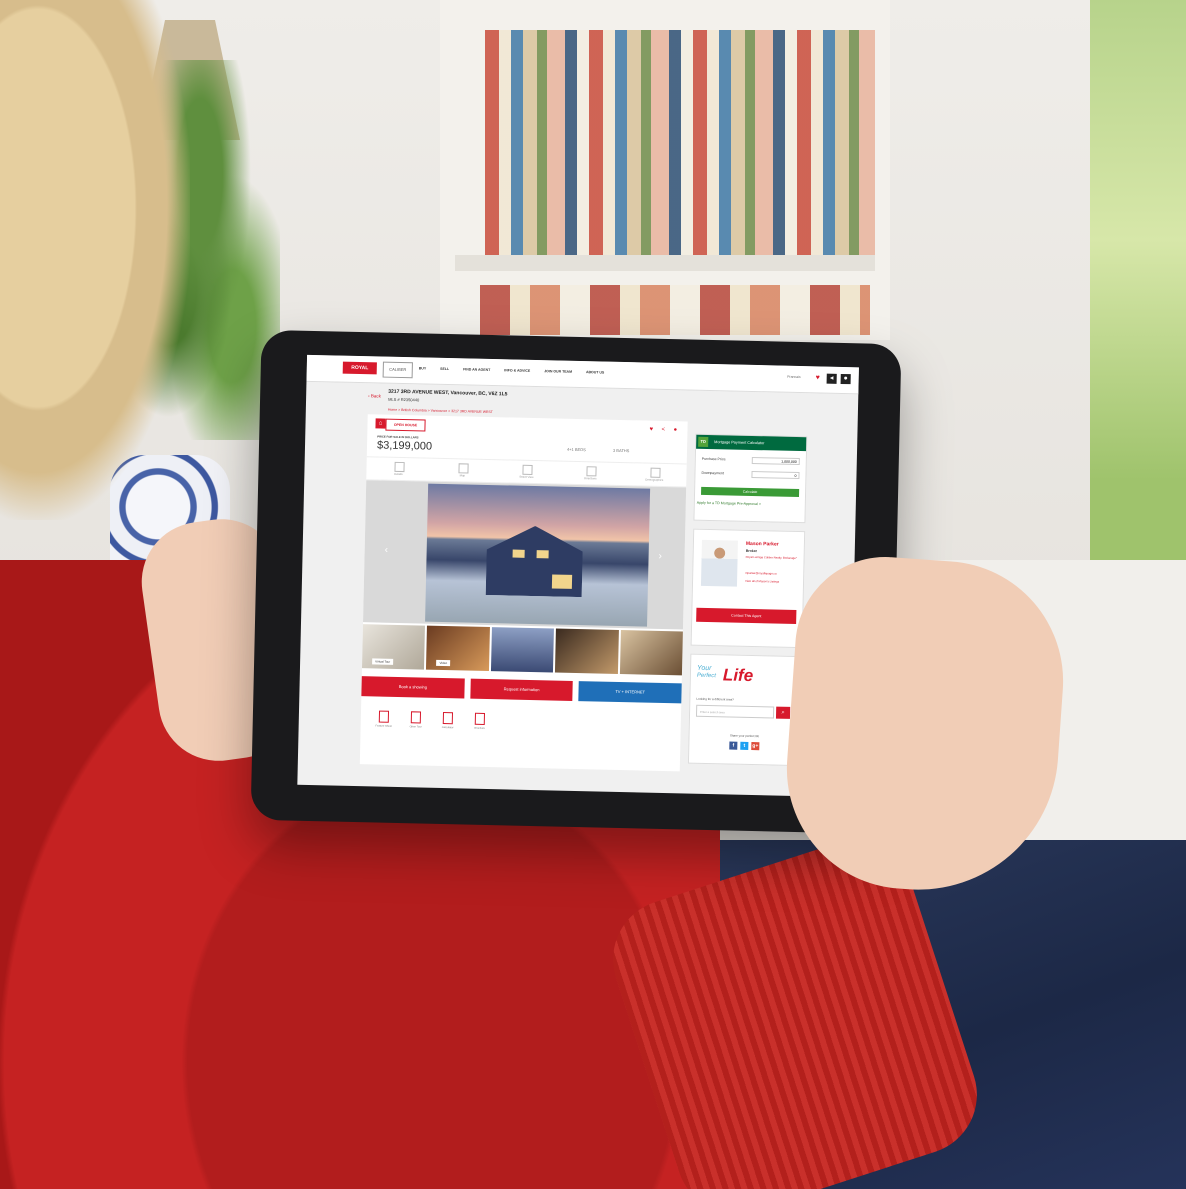  Describe the element at coordinates (405, 425) in the screenshot. I see `open-house-badge: OPEN HOUSE` at that location.